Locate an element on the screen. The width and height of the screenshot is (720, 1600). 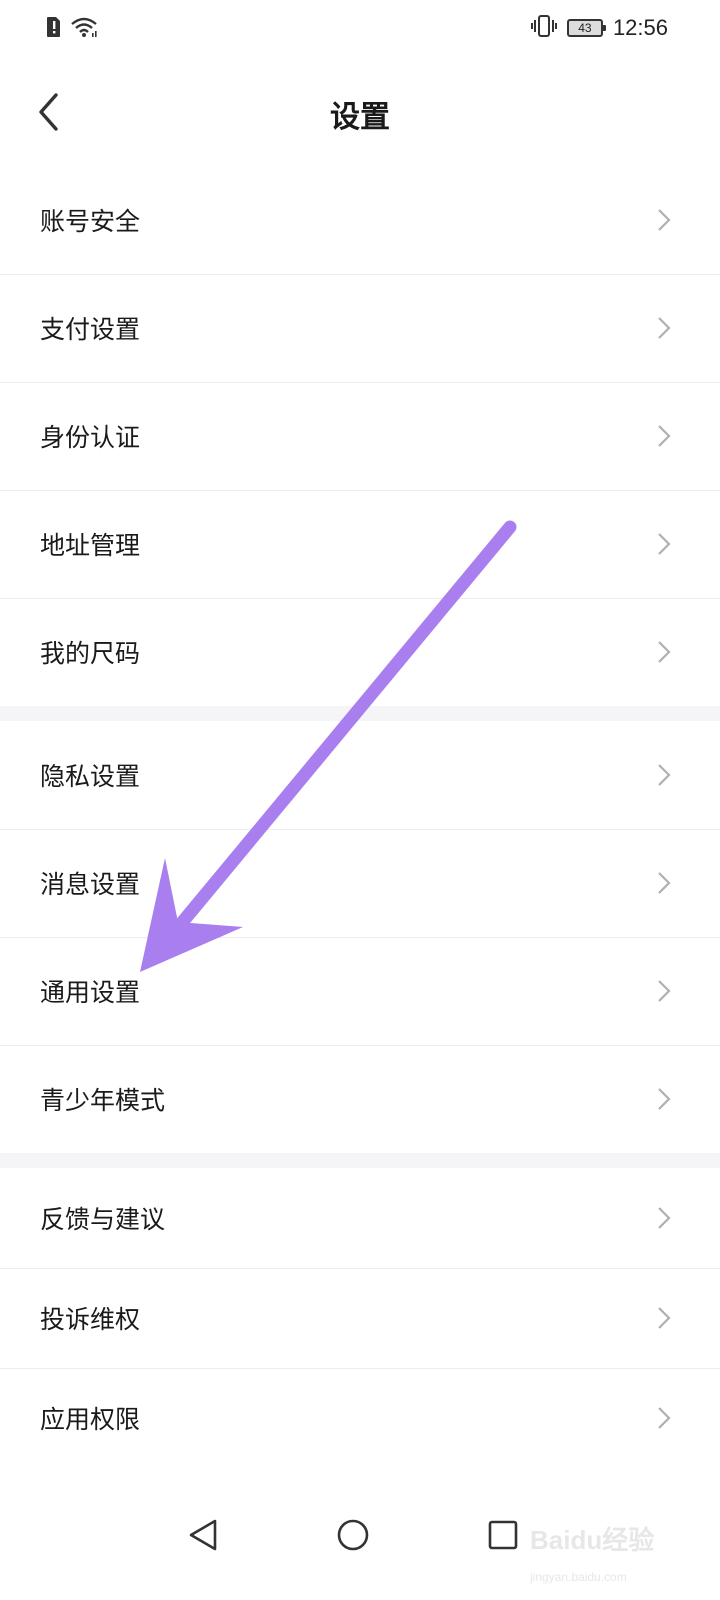
status-left is located at coordinates (72, 29).